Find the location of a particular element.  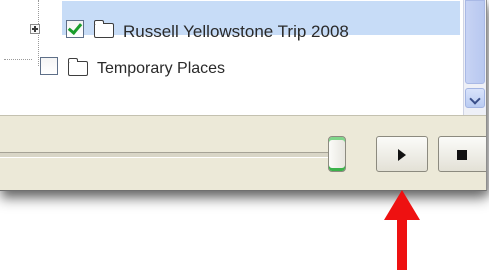

scroll-down-arrow-icon is located at coordinates (475, 98).